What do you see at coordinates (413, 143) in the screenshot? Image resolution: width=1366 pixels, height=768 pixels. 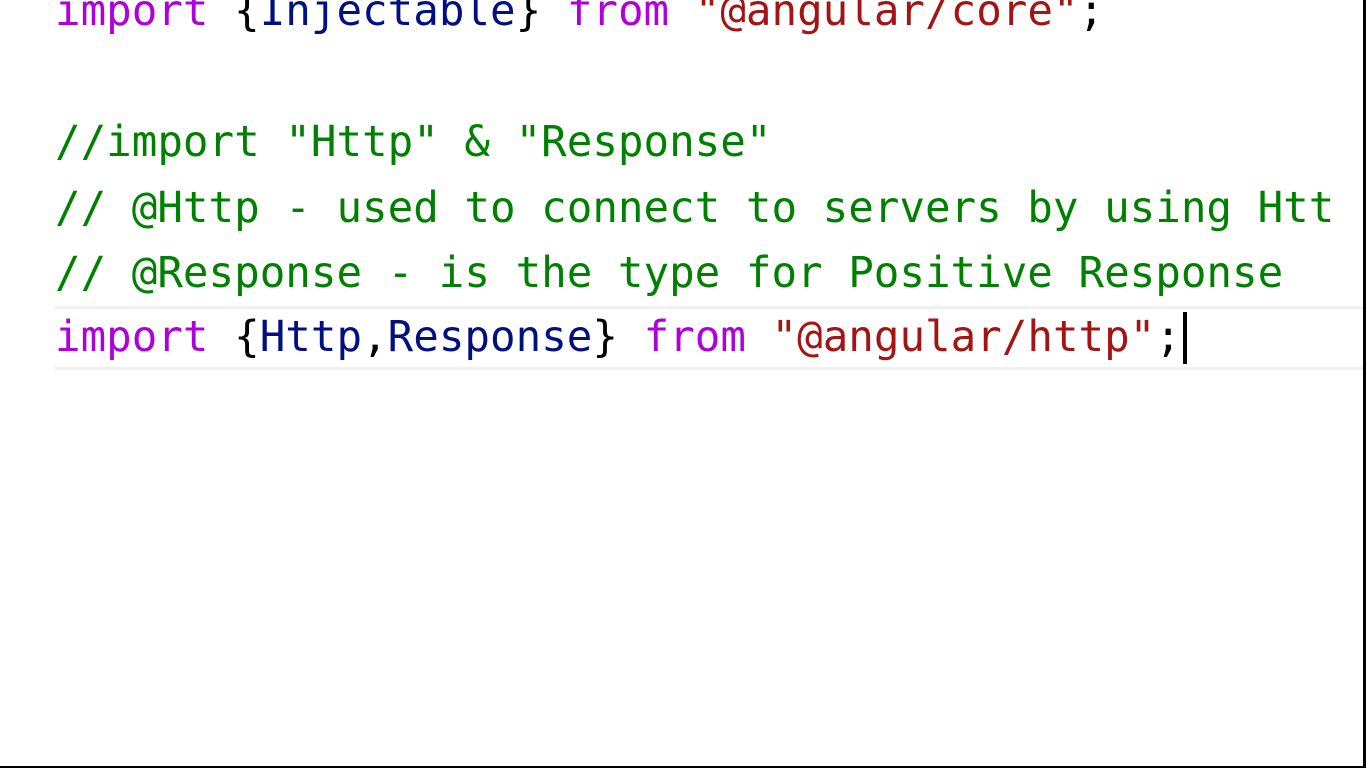 I see `comment-line-import-http-response: //import "Http" & "Response"` at bounding box center [413, 143].